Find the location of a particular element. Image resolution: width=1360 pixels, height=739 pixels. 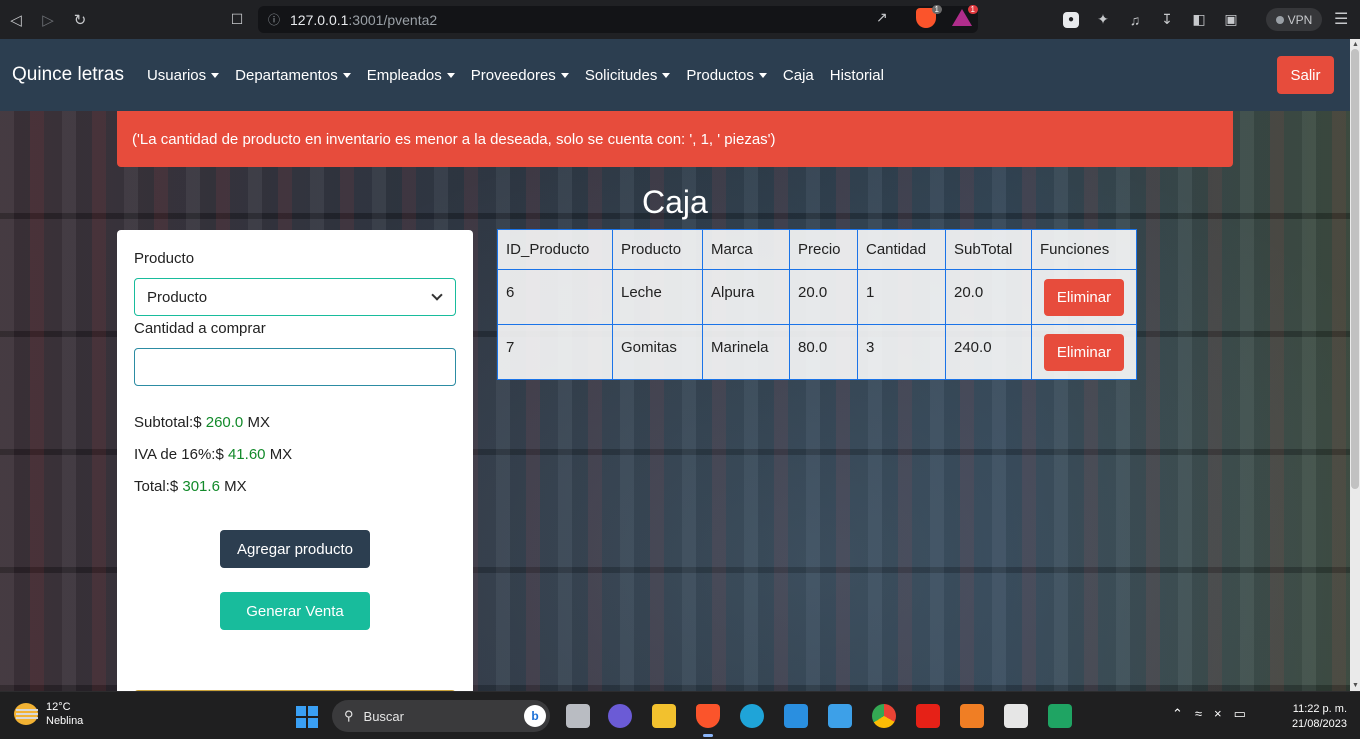

nav-label: Departamentos is located at coordinates (286, 75).